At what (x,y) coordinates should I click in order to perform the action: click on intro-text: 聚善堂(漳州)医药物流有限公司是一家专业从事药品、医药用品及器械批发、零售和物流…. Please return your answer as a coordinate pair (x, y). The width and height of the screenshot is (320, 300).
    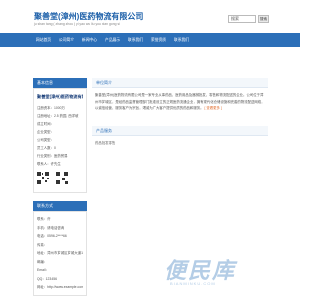
    Looking at the image, I should click on (180, 102).